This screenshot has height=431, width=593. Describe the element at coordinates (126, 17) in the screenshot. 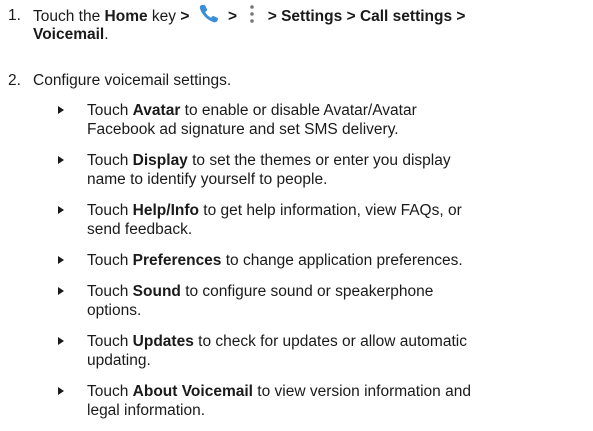

I see `home-key-label: Home` at that location.